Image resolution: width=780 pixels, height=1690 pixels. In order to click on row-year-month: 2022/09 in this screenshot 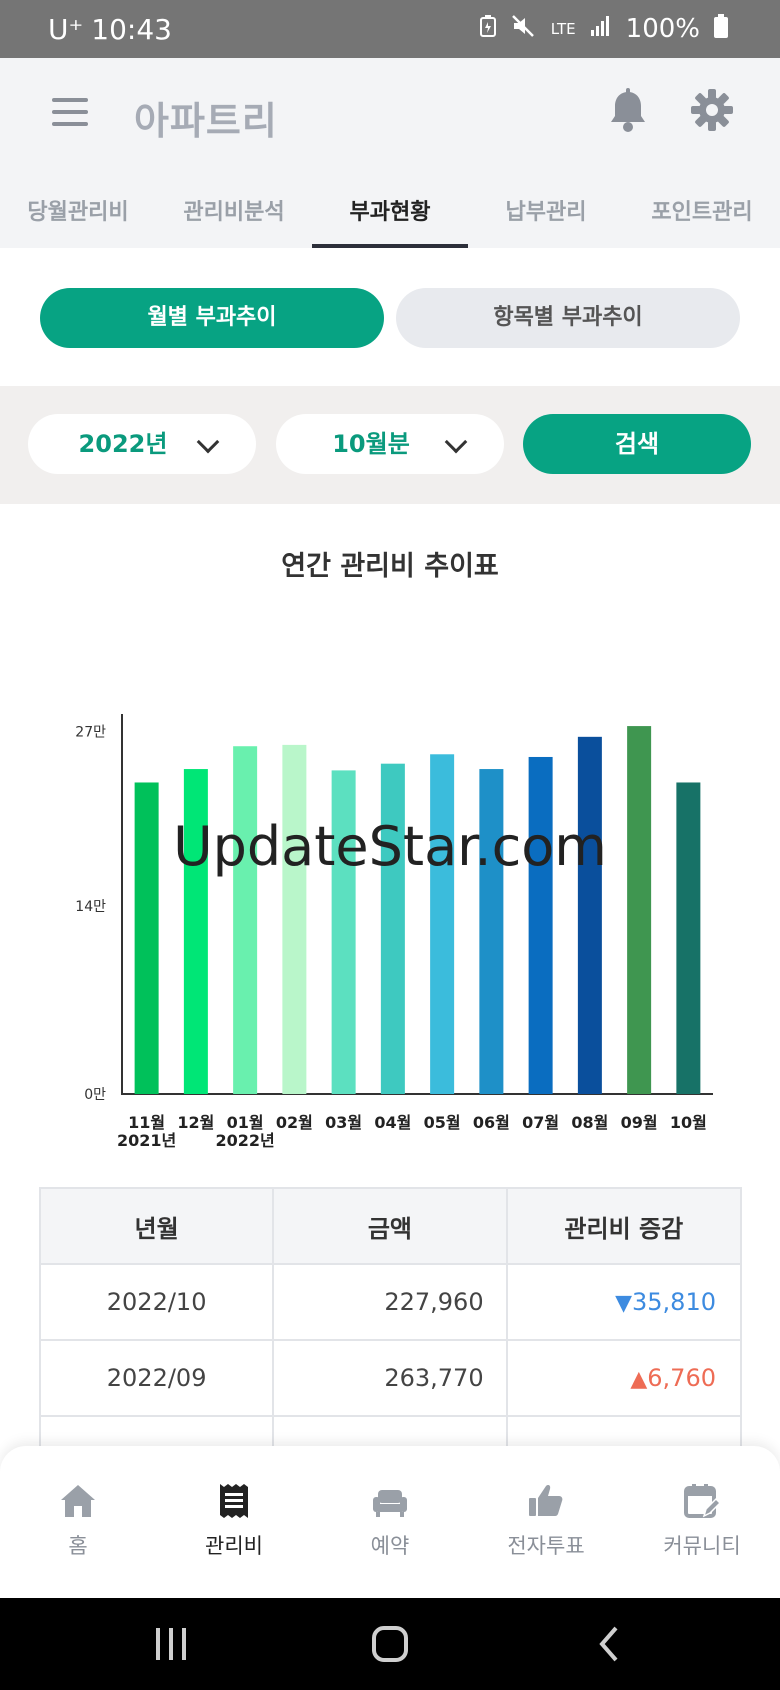, I will do `click(156, 1378)`.